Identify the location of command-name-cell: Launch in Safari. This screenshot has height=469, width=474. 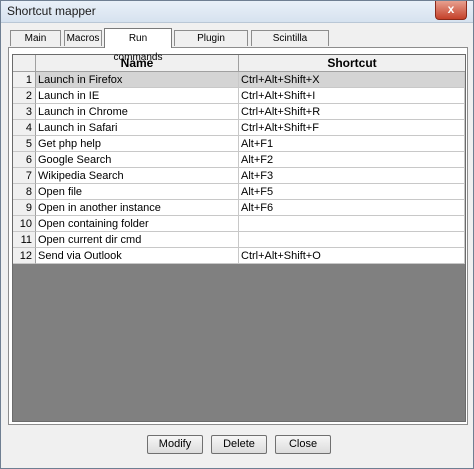
(137, 128).